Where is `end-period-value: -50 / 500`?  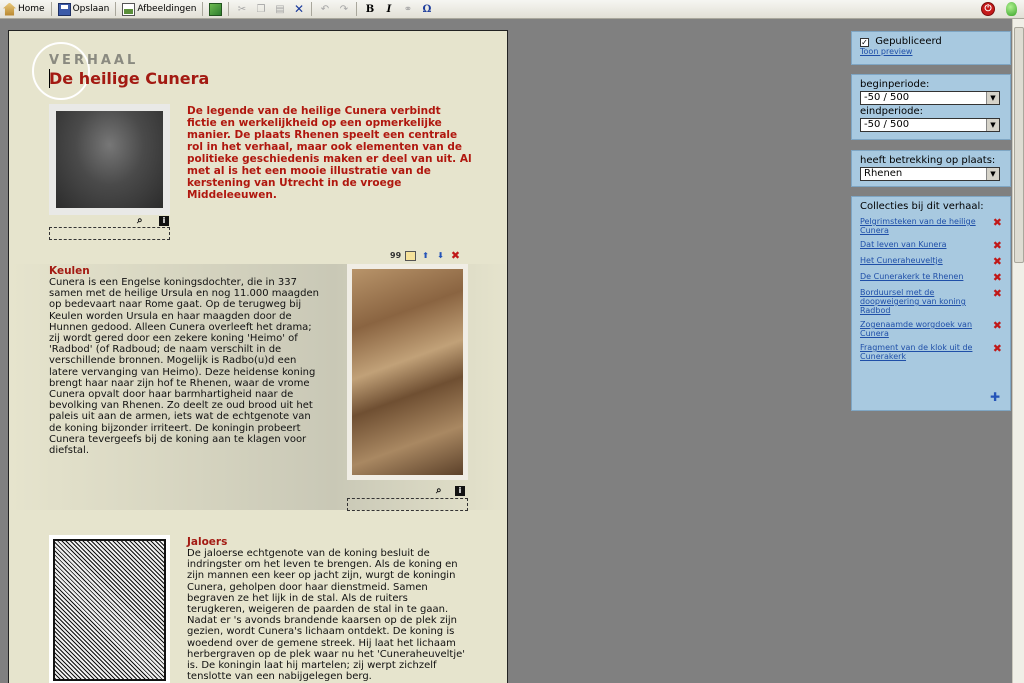
end-period-value: -50 / 500 is located at coordinates (887, 124).